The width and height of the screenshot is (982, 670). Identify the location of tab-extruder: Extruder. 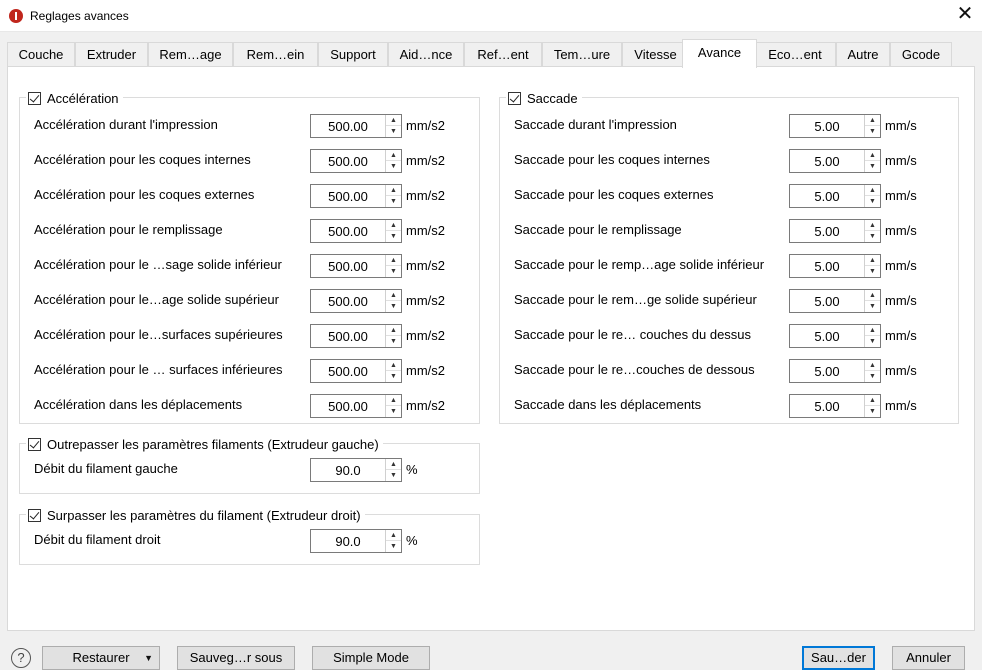
(111, 54).